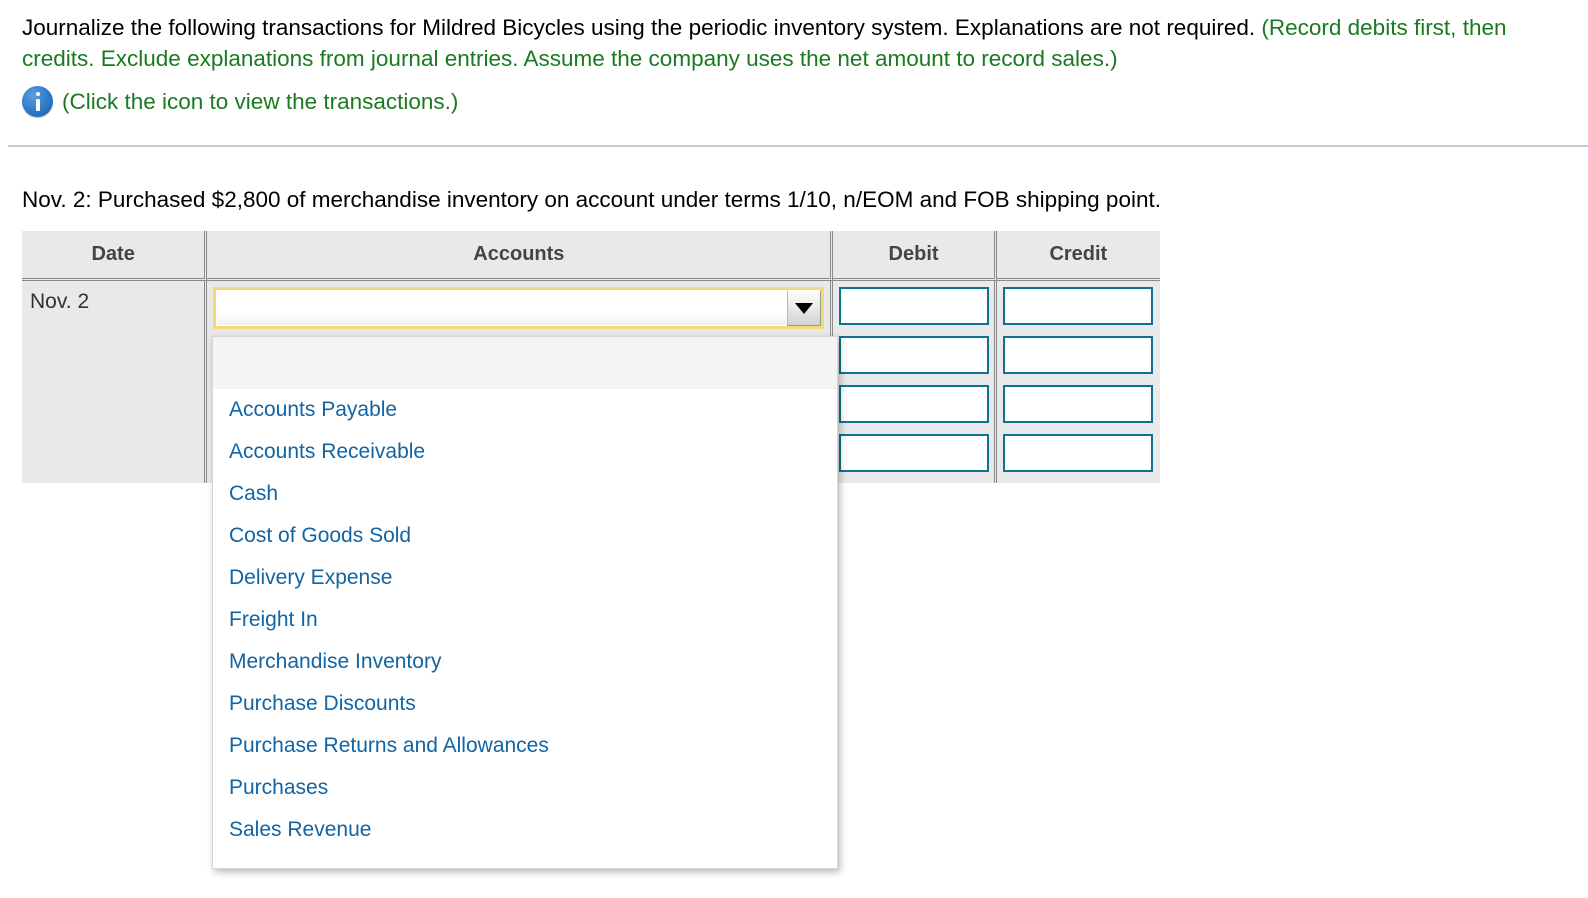 The height and width of the screenshot is (898, 1588). I want to click on dropdown-option: Purchase Returns and Allowances, so click(525, 746).